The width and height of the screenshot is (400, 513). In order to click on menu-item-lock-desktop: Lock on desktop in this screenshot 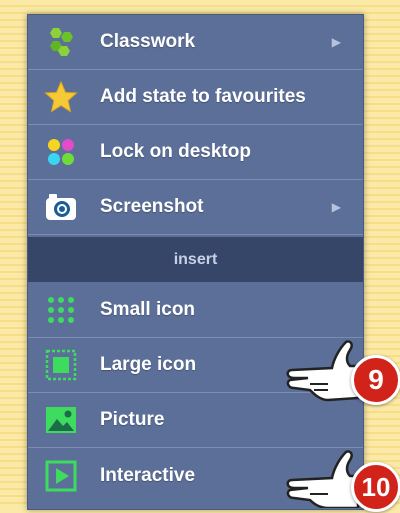, I will do `click(195, 152)`.